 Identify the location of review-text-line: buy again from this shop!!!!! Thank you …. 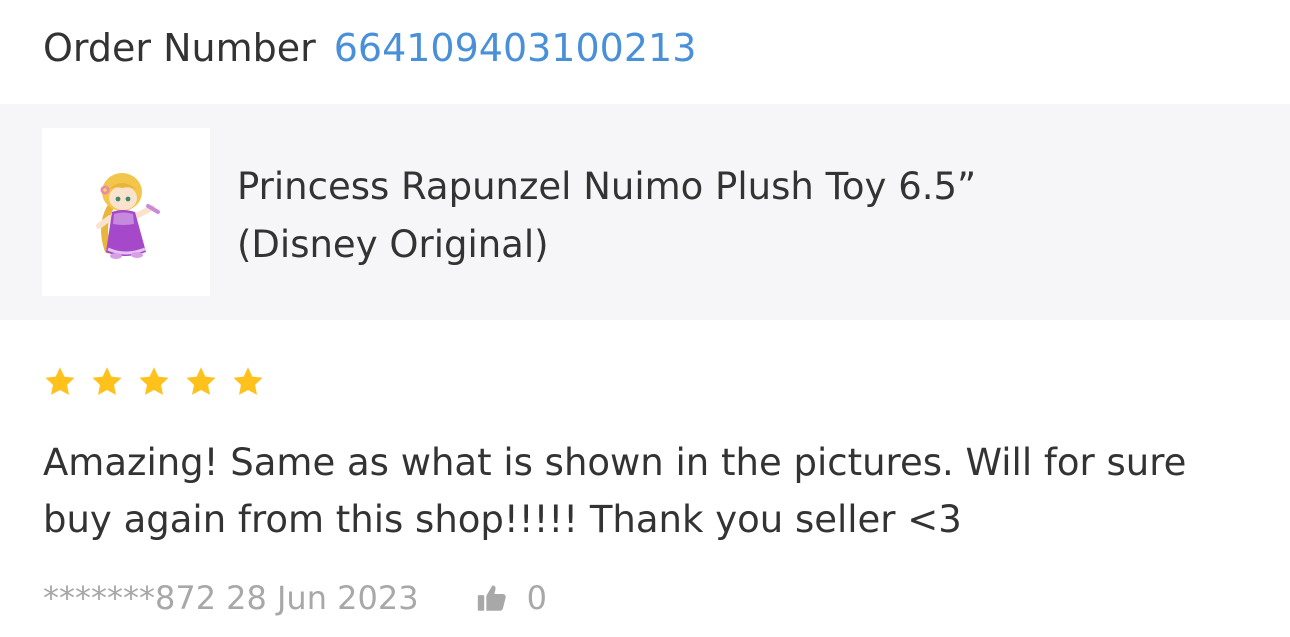
(502, 519).